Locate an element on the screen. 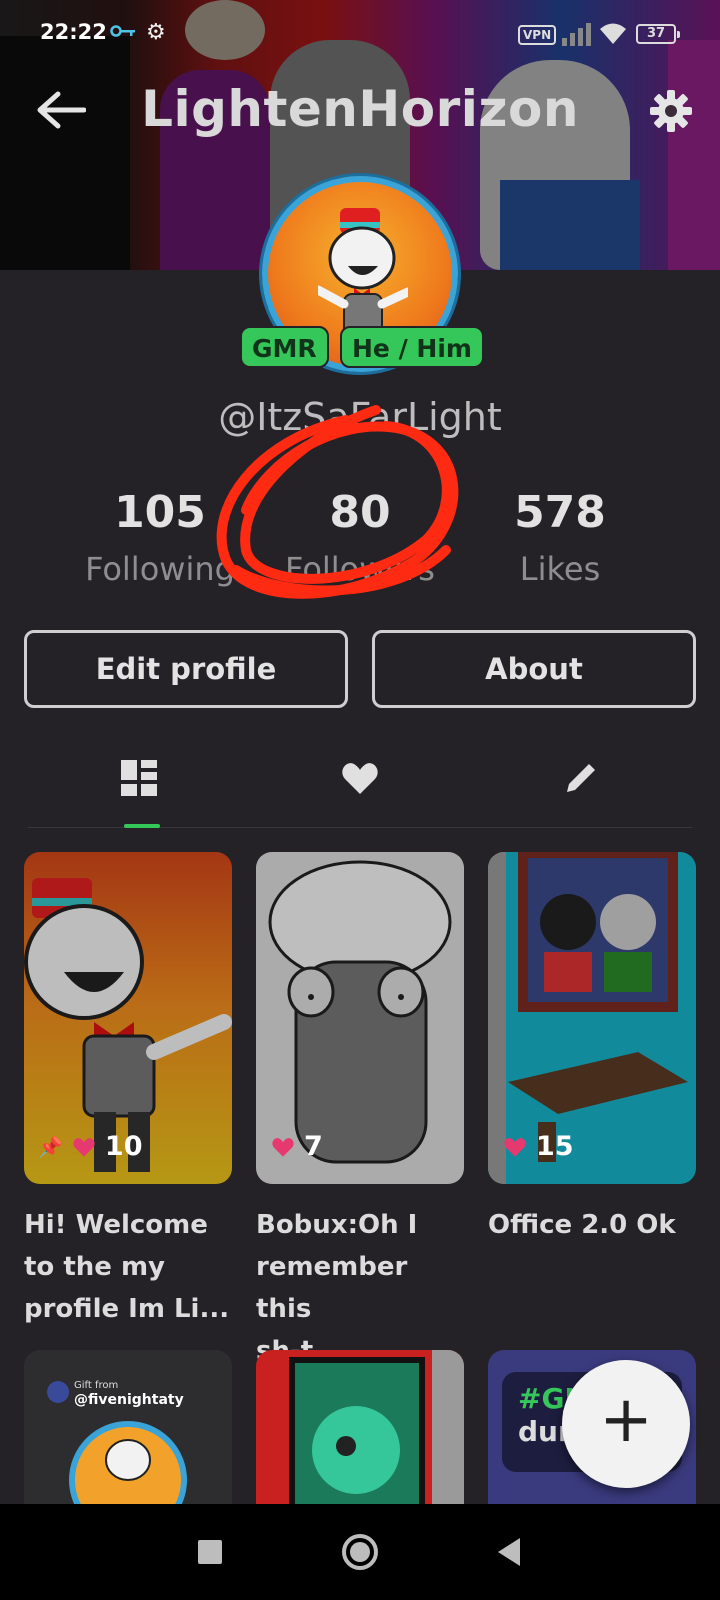 The height and width of the screenshot is (1600, 720). post-like-meta: 15 is located at coordinates (538, 1146).